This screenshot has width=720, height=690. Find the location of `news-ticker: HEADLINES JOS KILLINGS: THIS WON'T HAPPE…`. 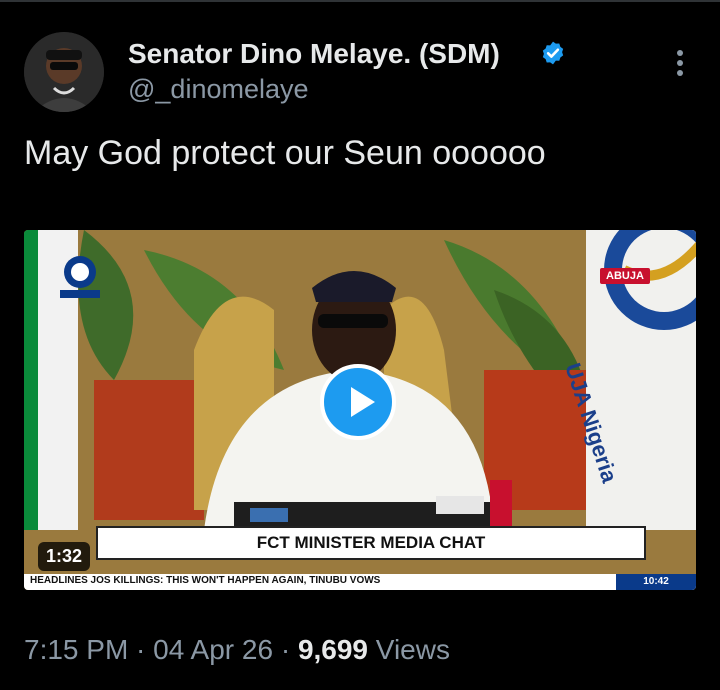

news-ticker: HEADLINES JOS KILLINGS: THIS WON'T HAPPE… is located at coordinates (360, 582).